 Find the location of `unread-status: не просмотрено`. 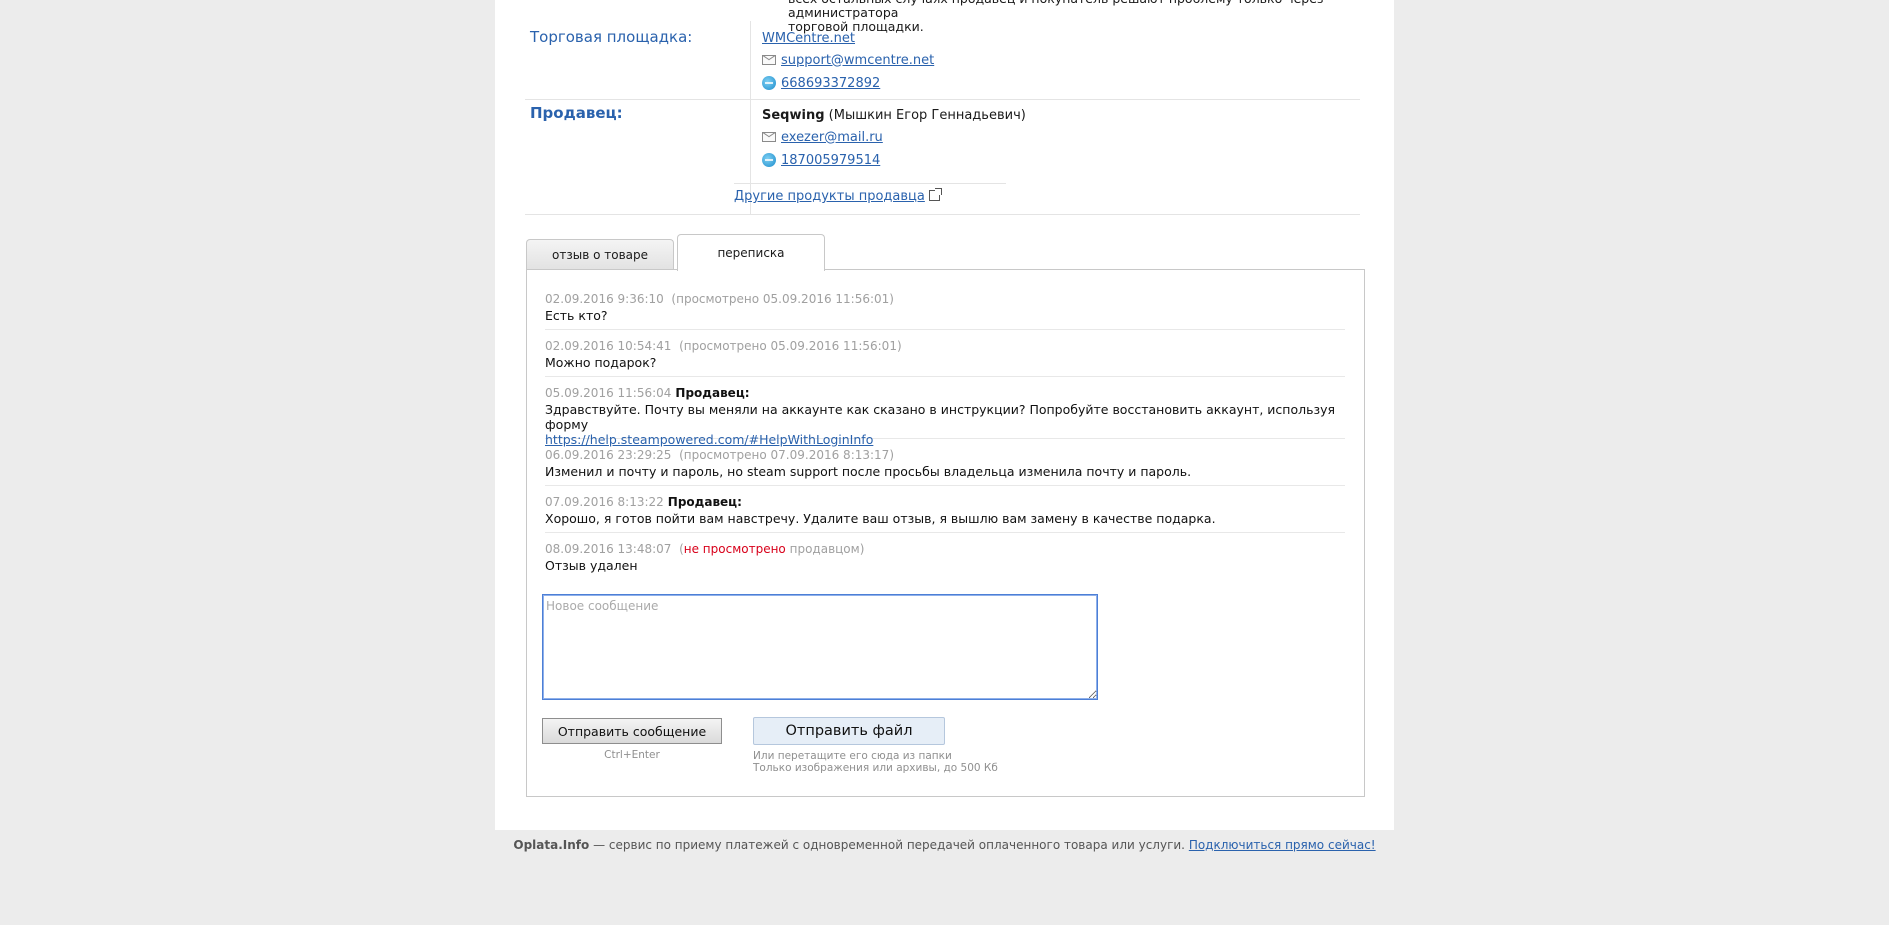

unread-status: не просмотрено is located at coordinates (734, 549).